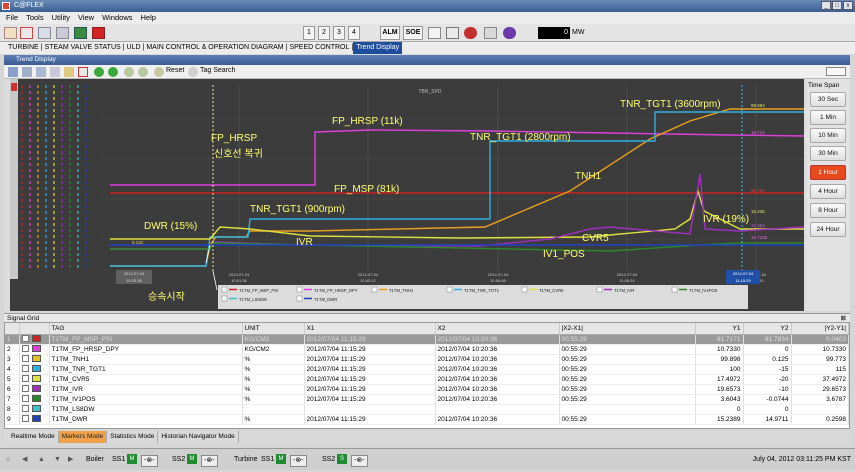 This screenshot has width=855, height=472. I want to click on panel-window-controls, so click(836, 71).